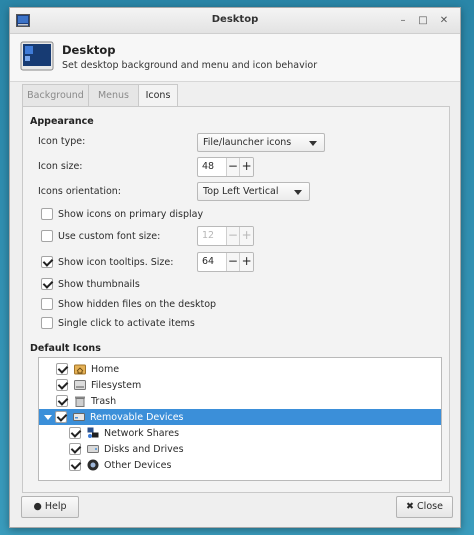 The width and height of the screenshot is (474, 535). What do you see at coordinates (37, 56) in the screenshot?
I see `desktop-settings-icon` at bounding box center [37, 56].